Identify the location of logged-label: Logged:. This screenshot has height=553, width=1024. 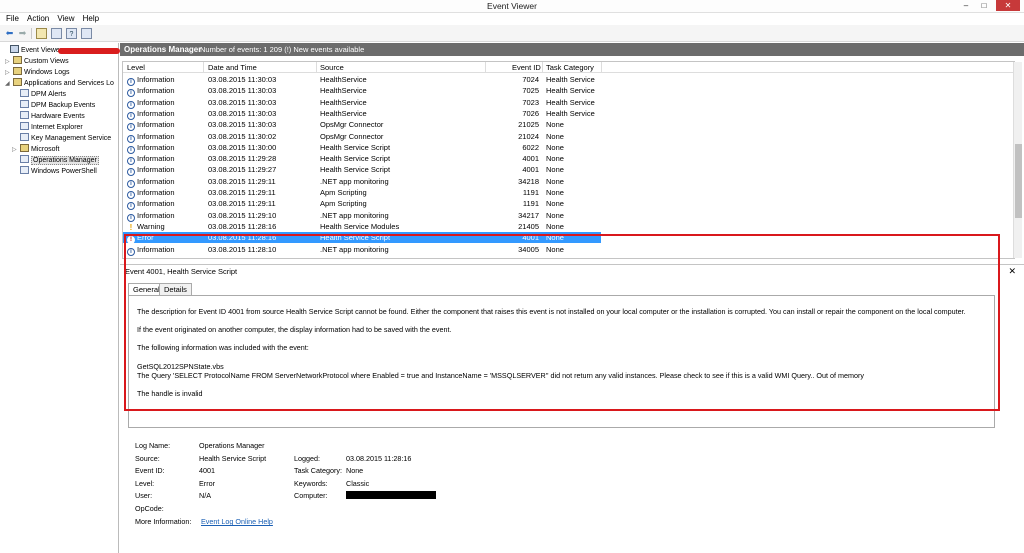
(307, 458).